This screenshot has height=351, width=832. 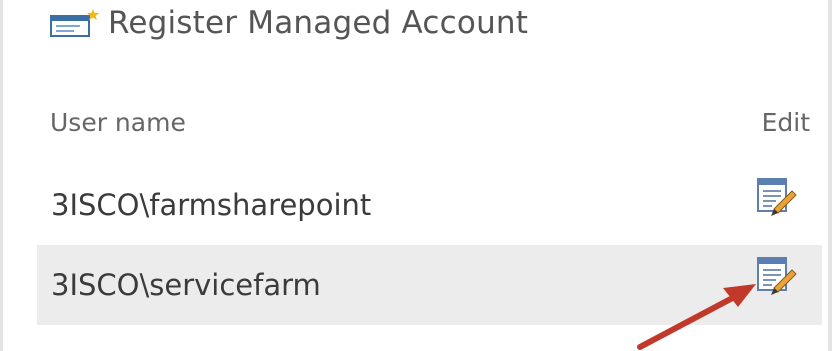 I want to click on edit-icon, so click(x=777, y=198).